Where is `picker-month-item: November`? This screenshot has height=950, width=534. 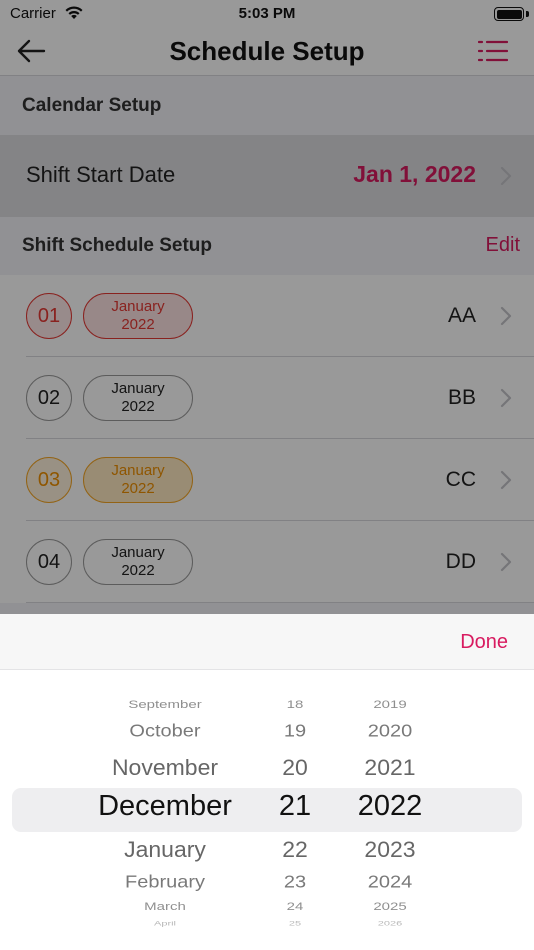
picker-month-item: November is located at coordinates (165, 767).